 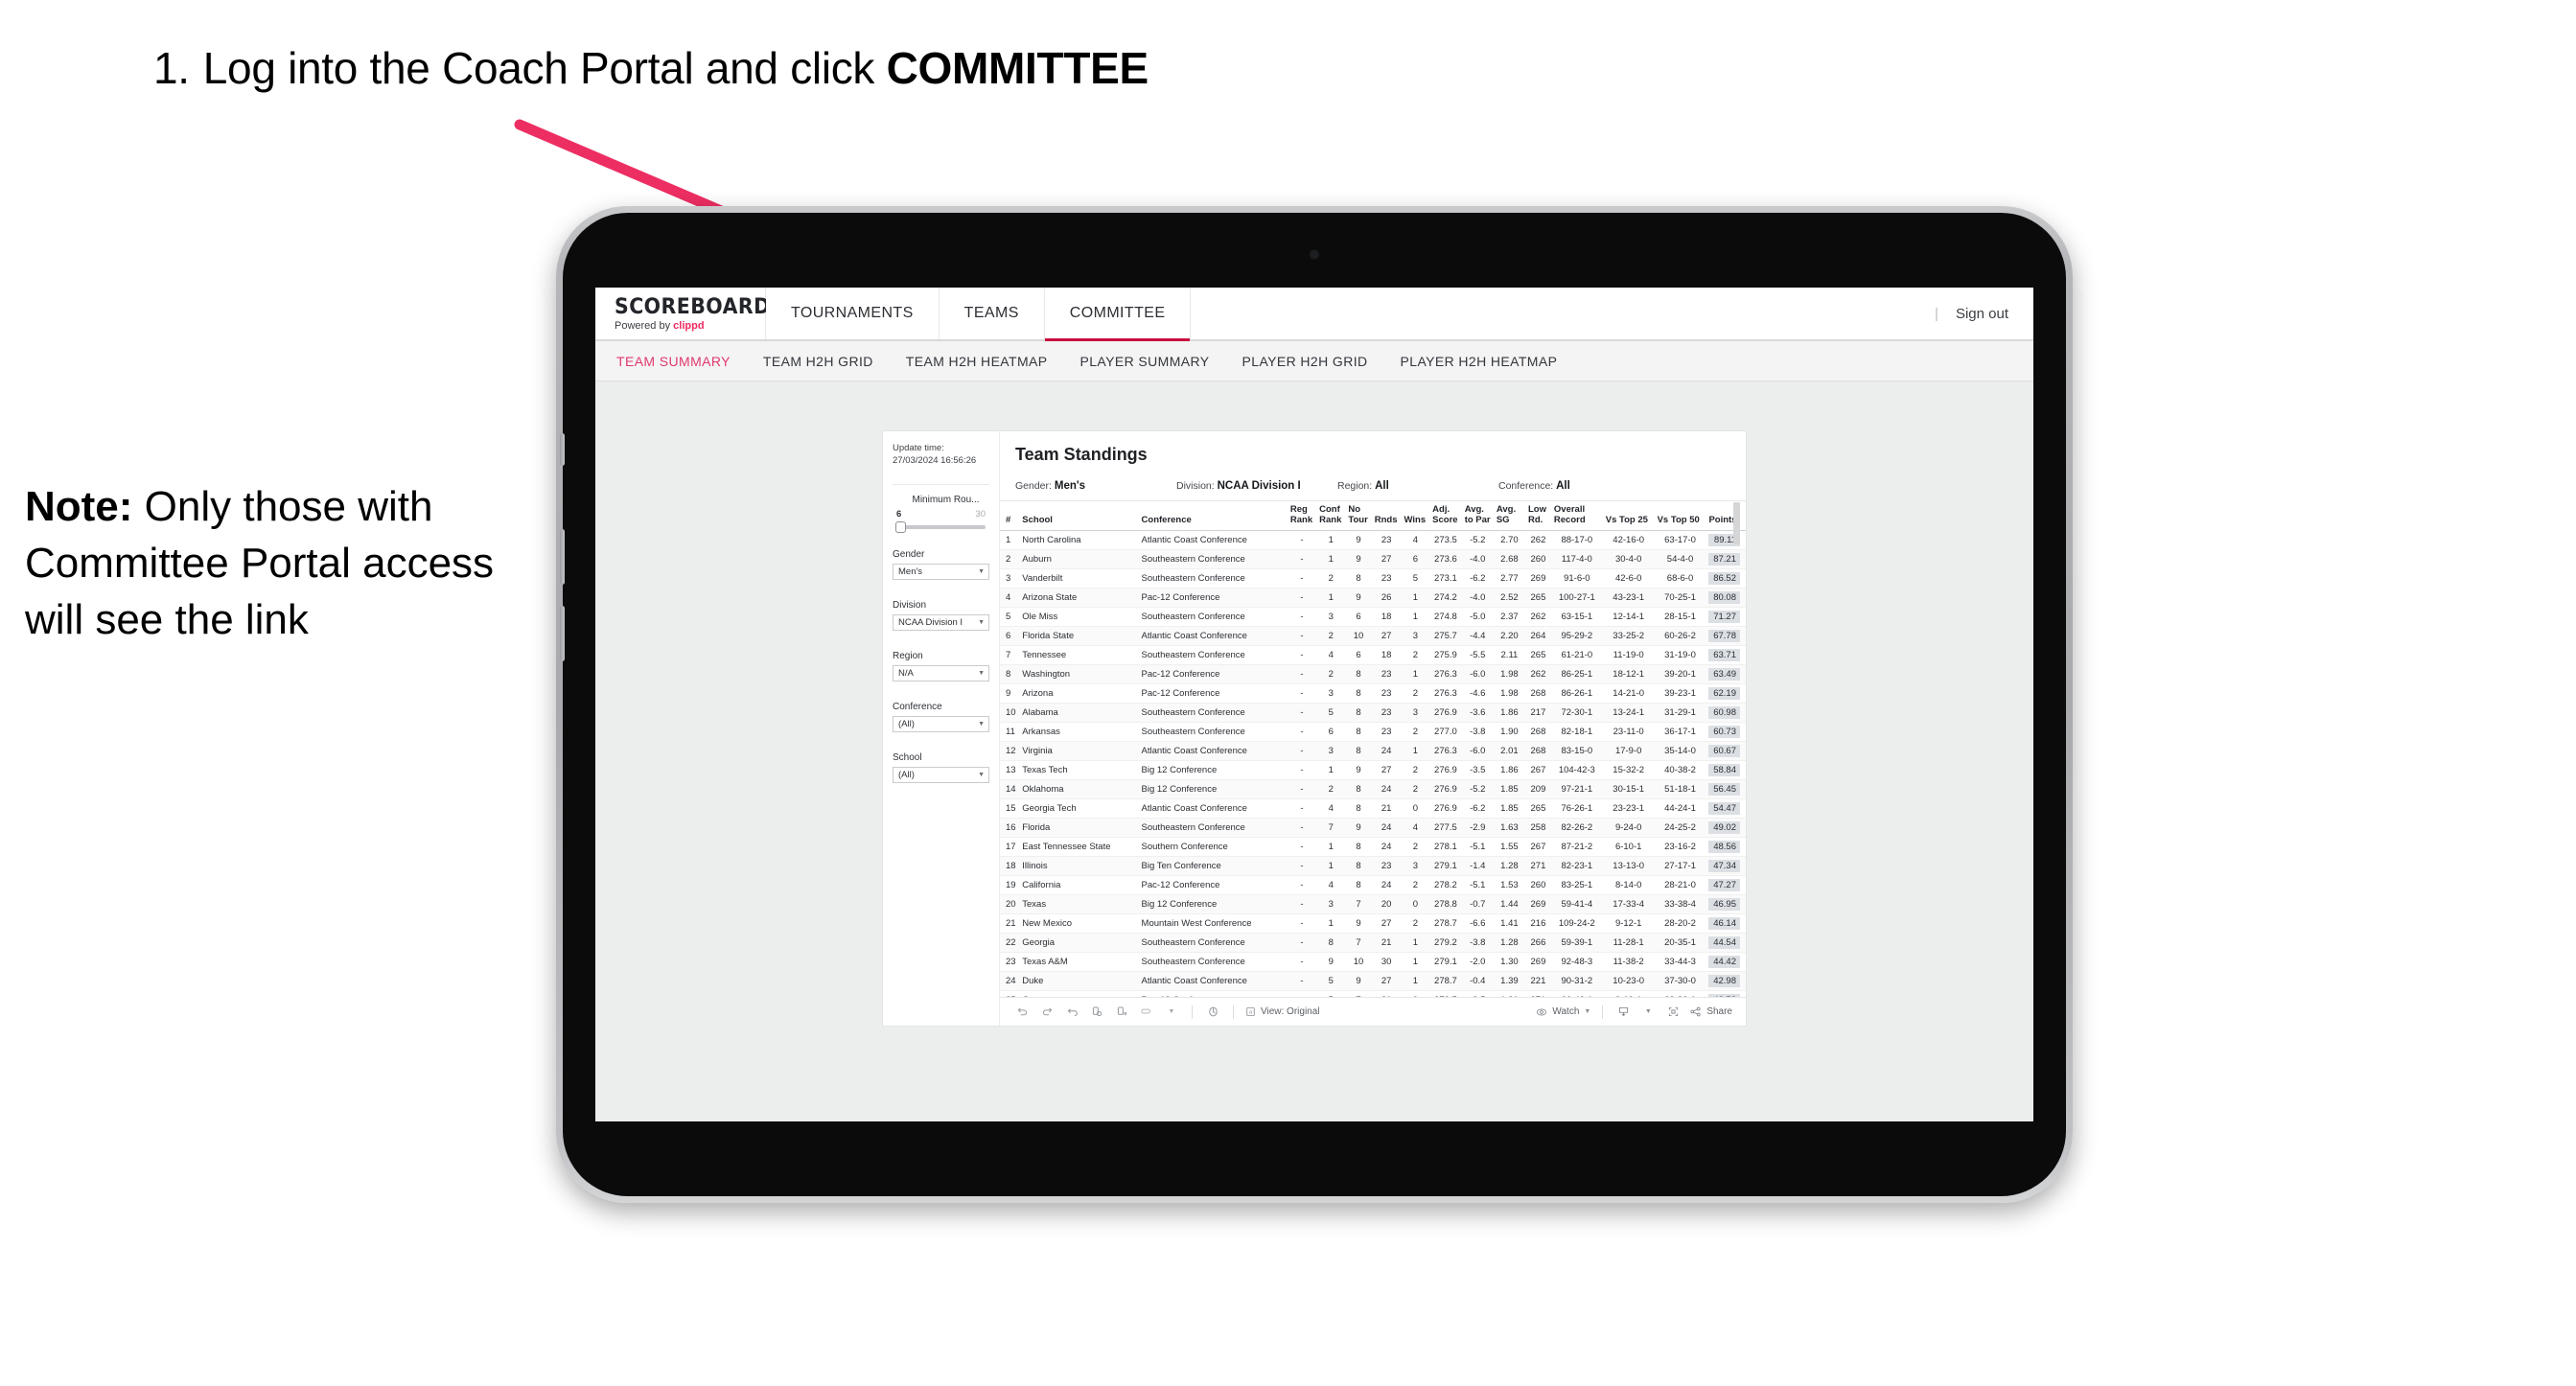 I want to click on filter-minimum-rounds: Minimum Rou... 6 30, so click(x=941, y=515).